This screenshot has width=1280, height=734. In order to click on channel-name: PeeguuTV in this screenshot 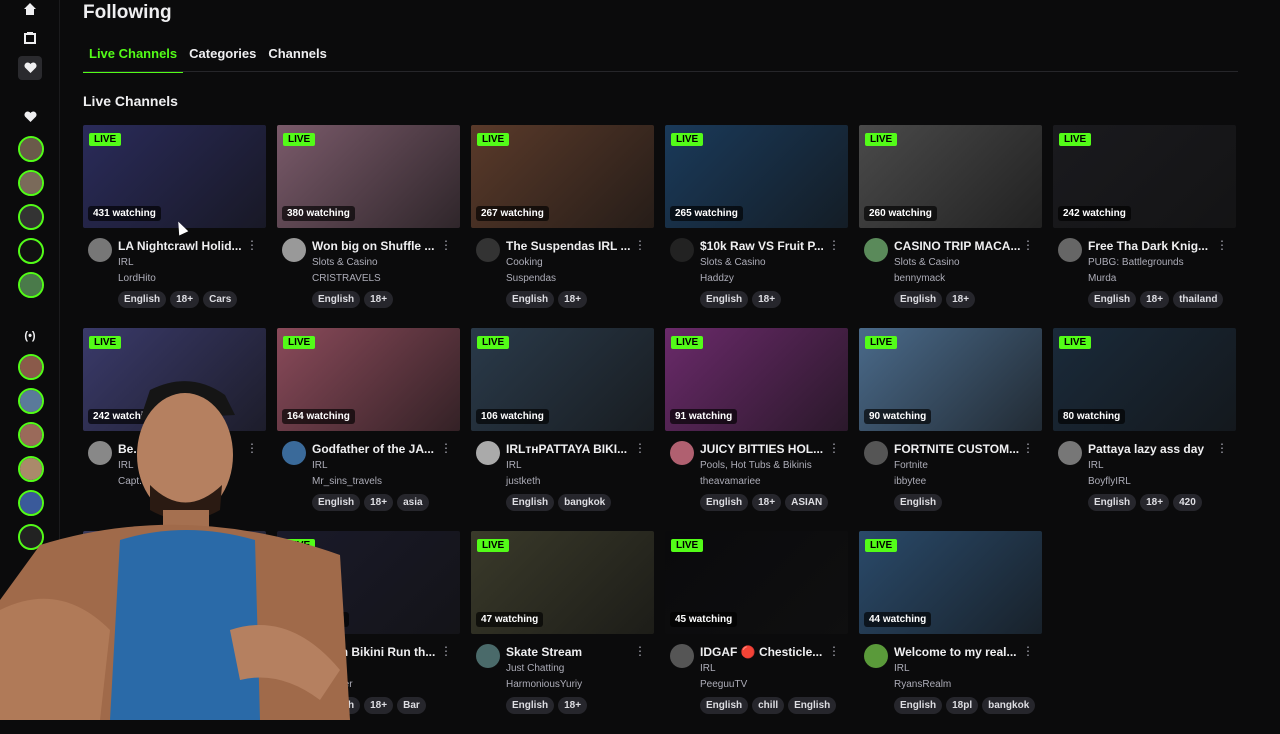, I will do `click(723, 684)`.